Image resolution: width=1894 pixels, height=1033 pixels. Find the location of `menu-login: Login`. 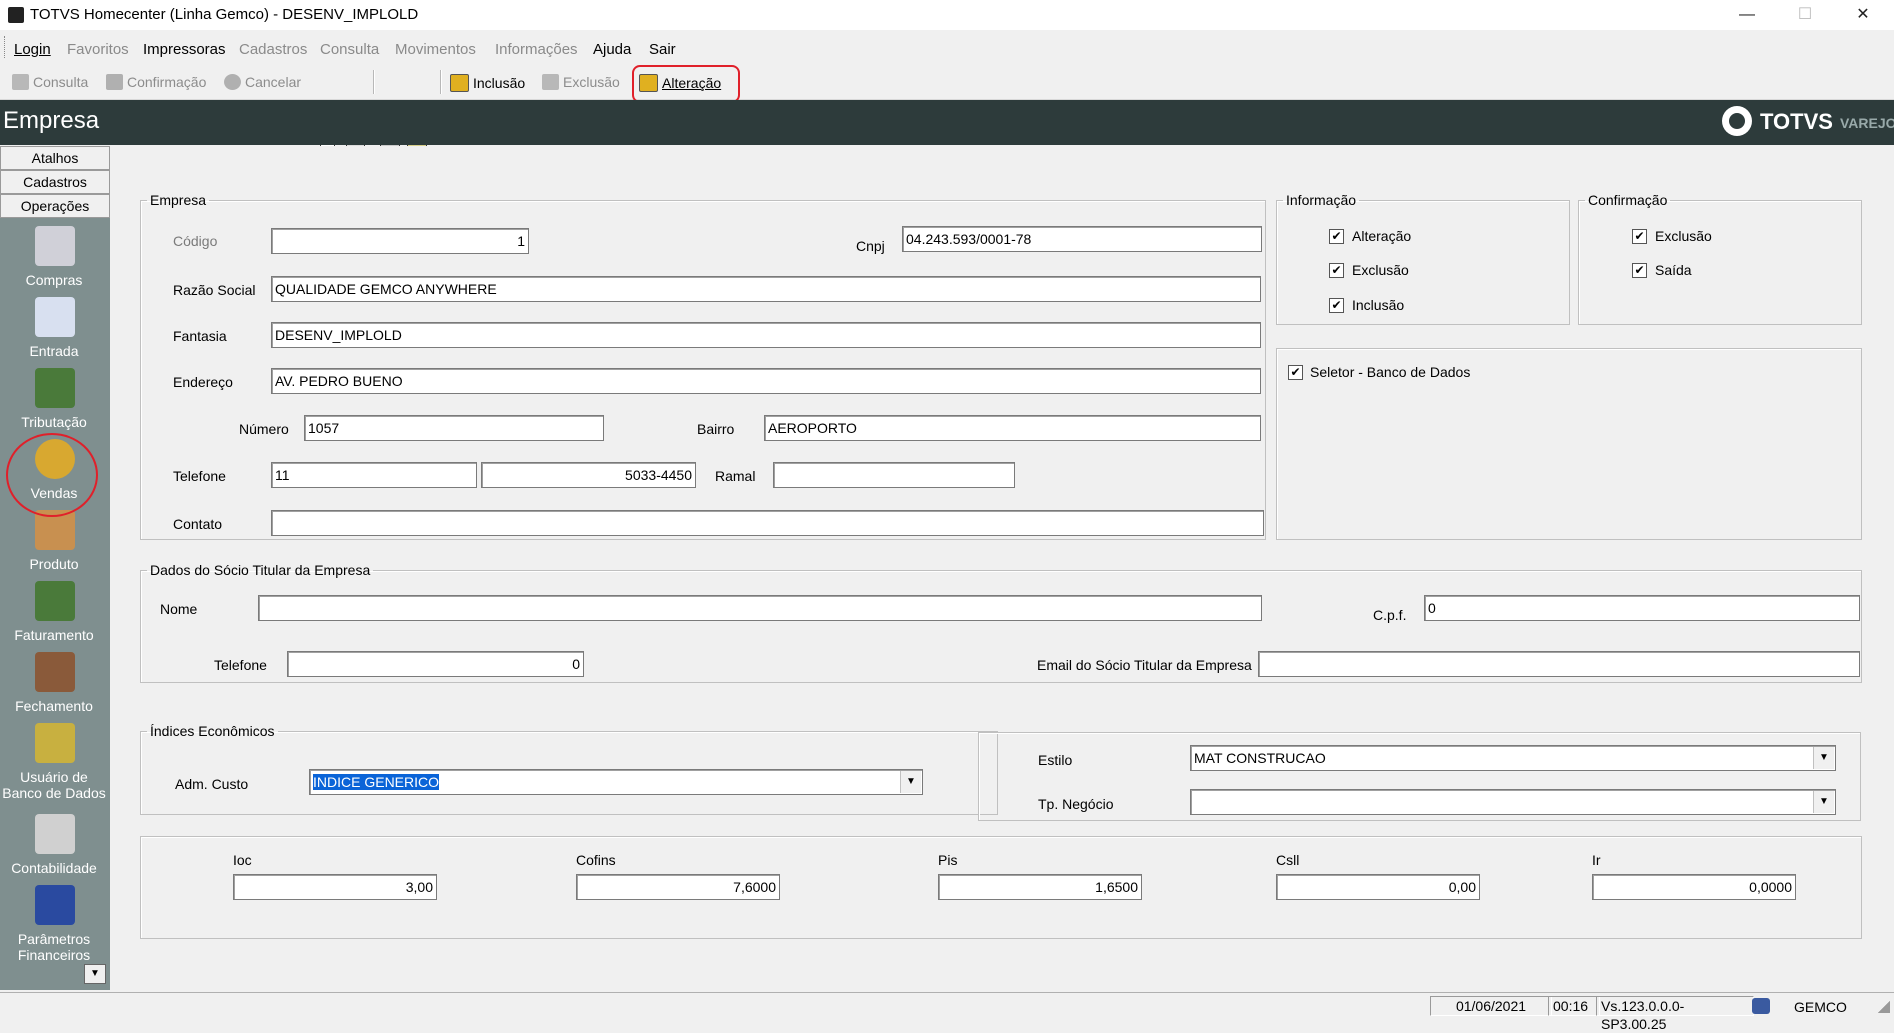

menu-login: Login is located at coordinates (32, 49).